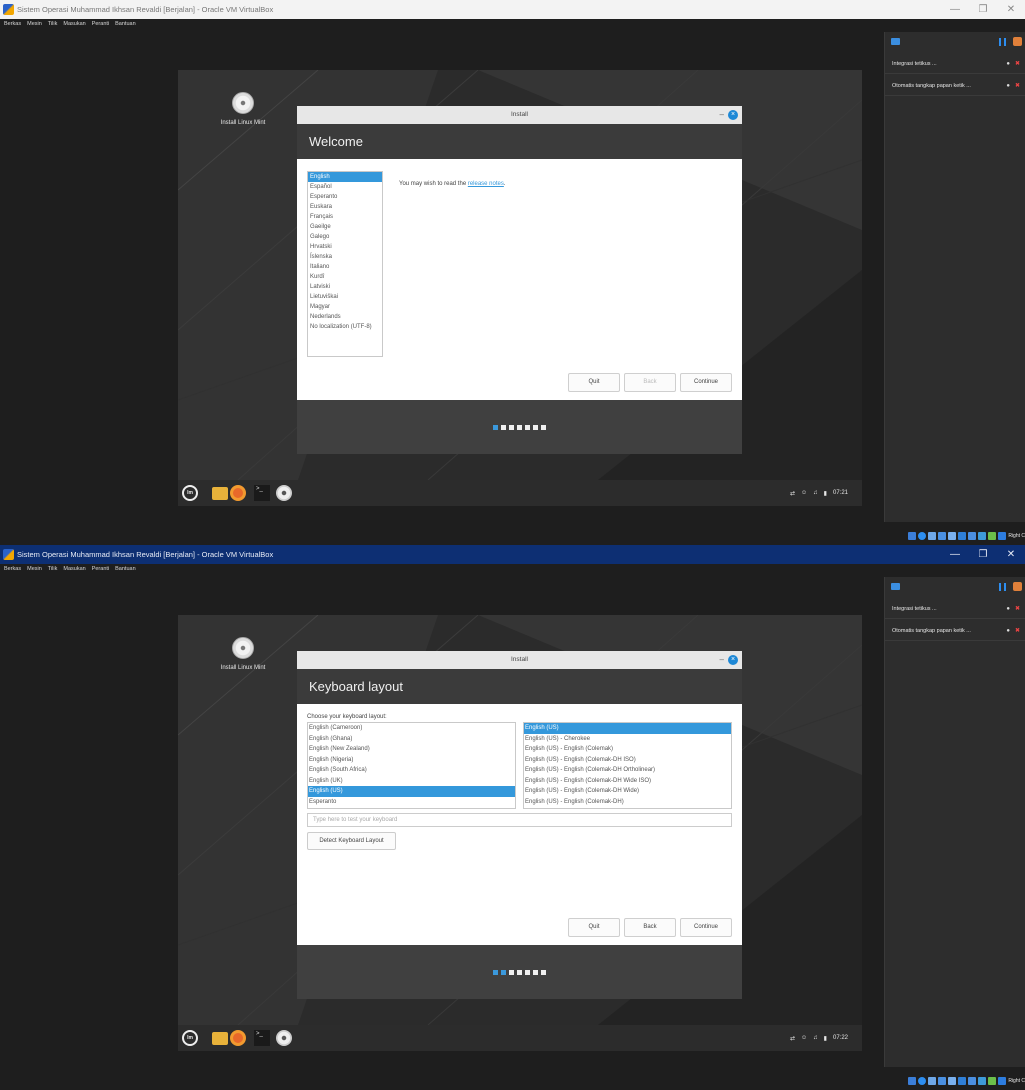 Image resolution: width=1025 pixels, height=1090 pixels. I want to click on install-linux-mint-shortcut: Install Linux Mint, so click(243, 109).